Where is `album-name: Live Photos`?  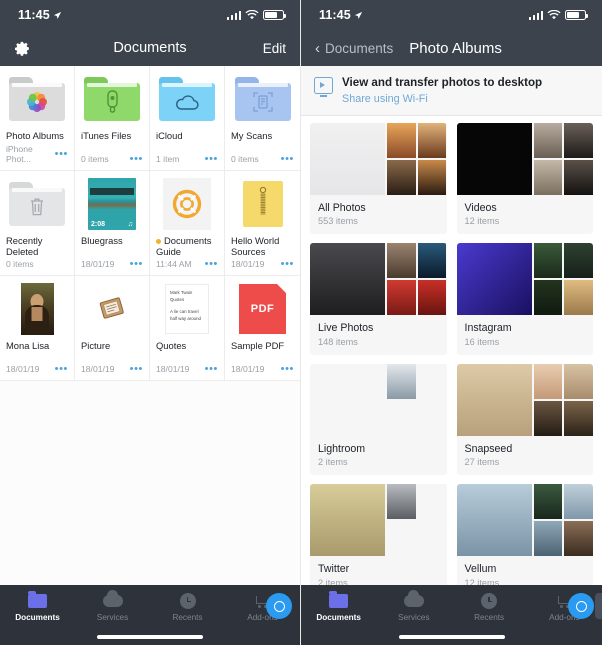 album-name: Live Photos is located at coordinates (346, 328).